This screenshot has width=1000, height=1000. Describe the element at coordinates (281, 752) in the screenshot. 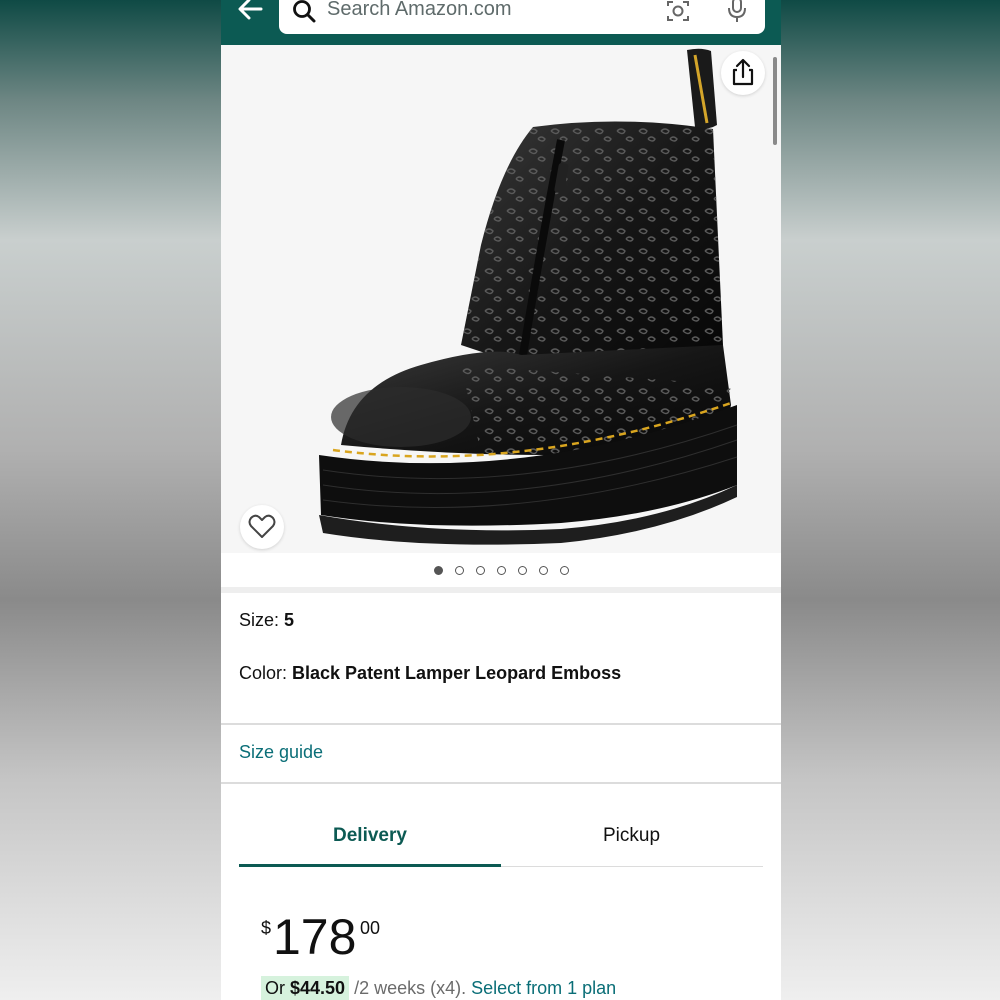

I see `size-guide-link: Size guide` at that location.